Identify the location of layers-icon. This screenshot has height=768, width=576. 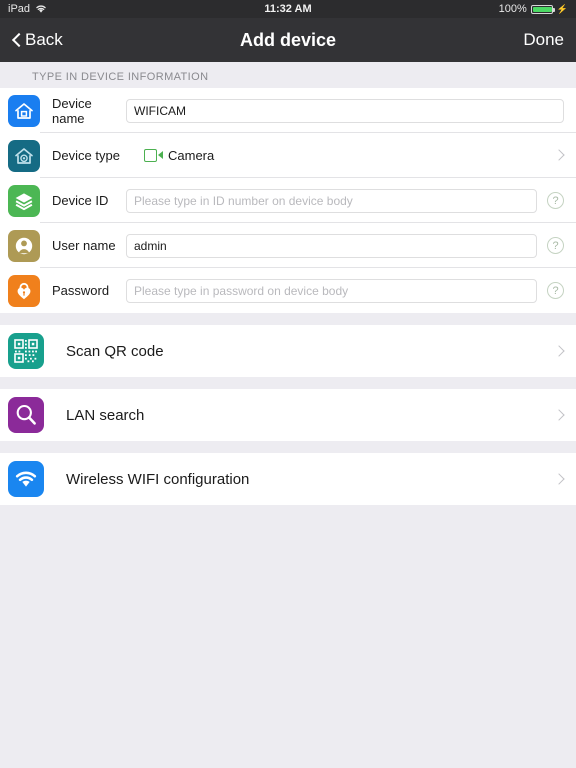
(24, 200).